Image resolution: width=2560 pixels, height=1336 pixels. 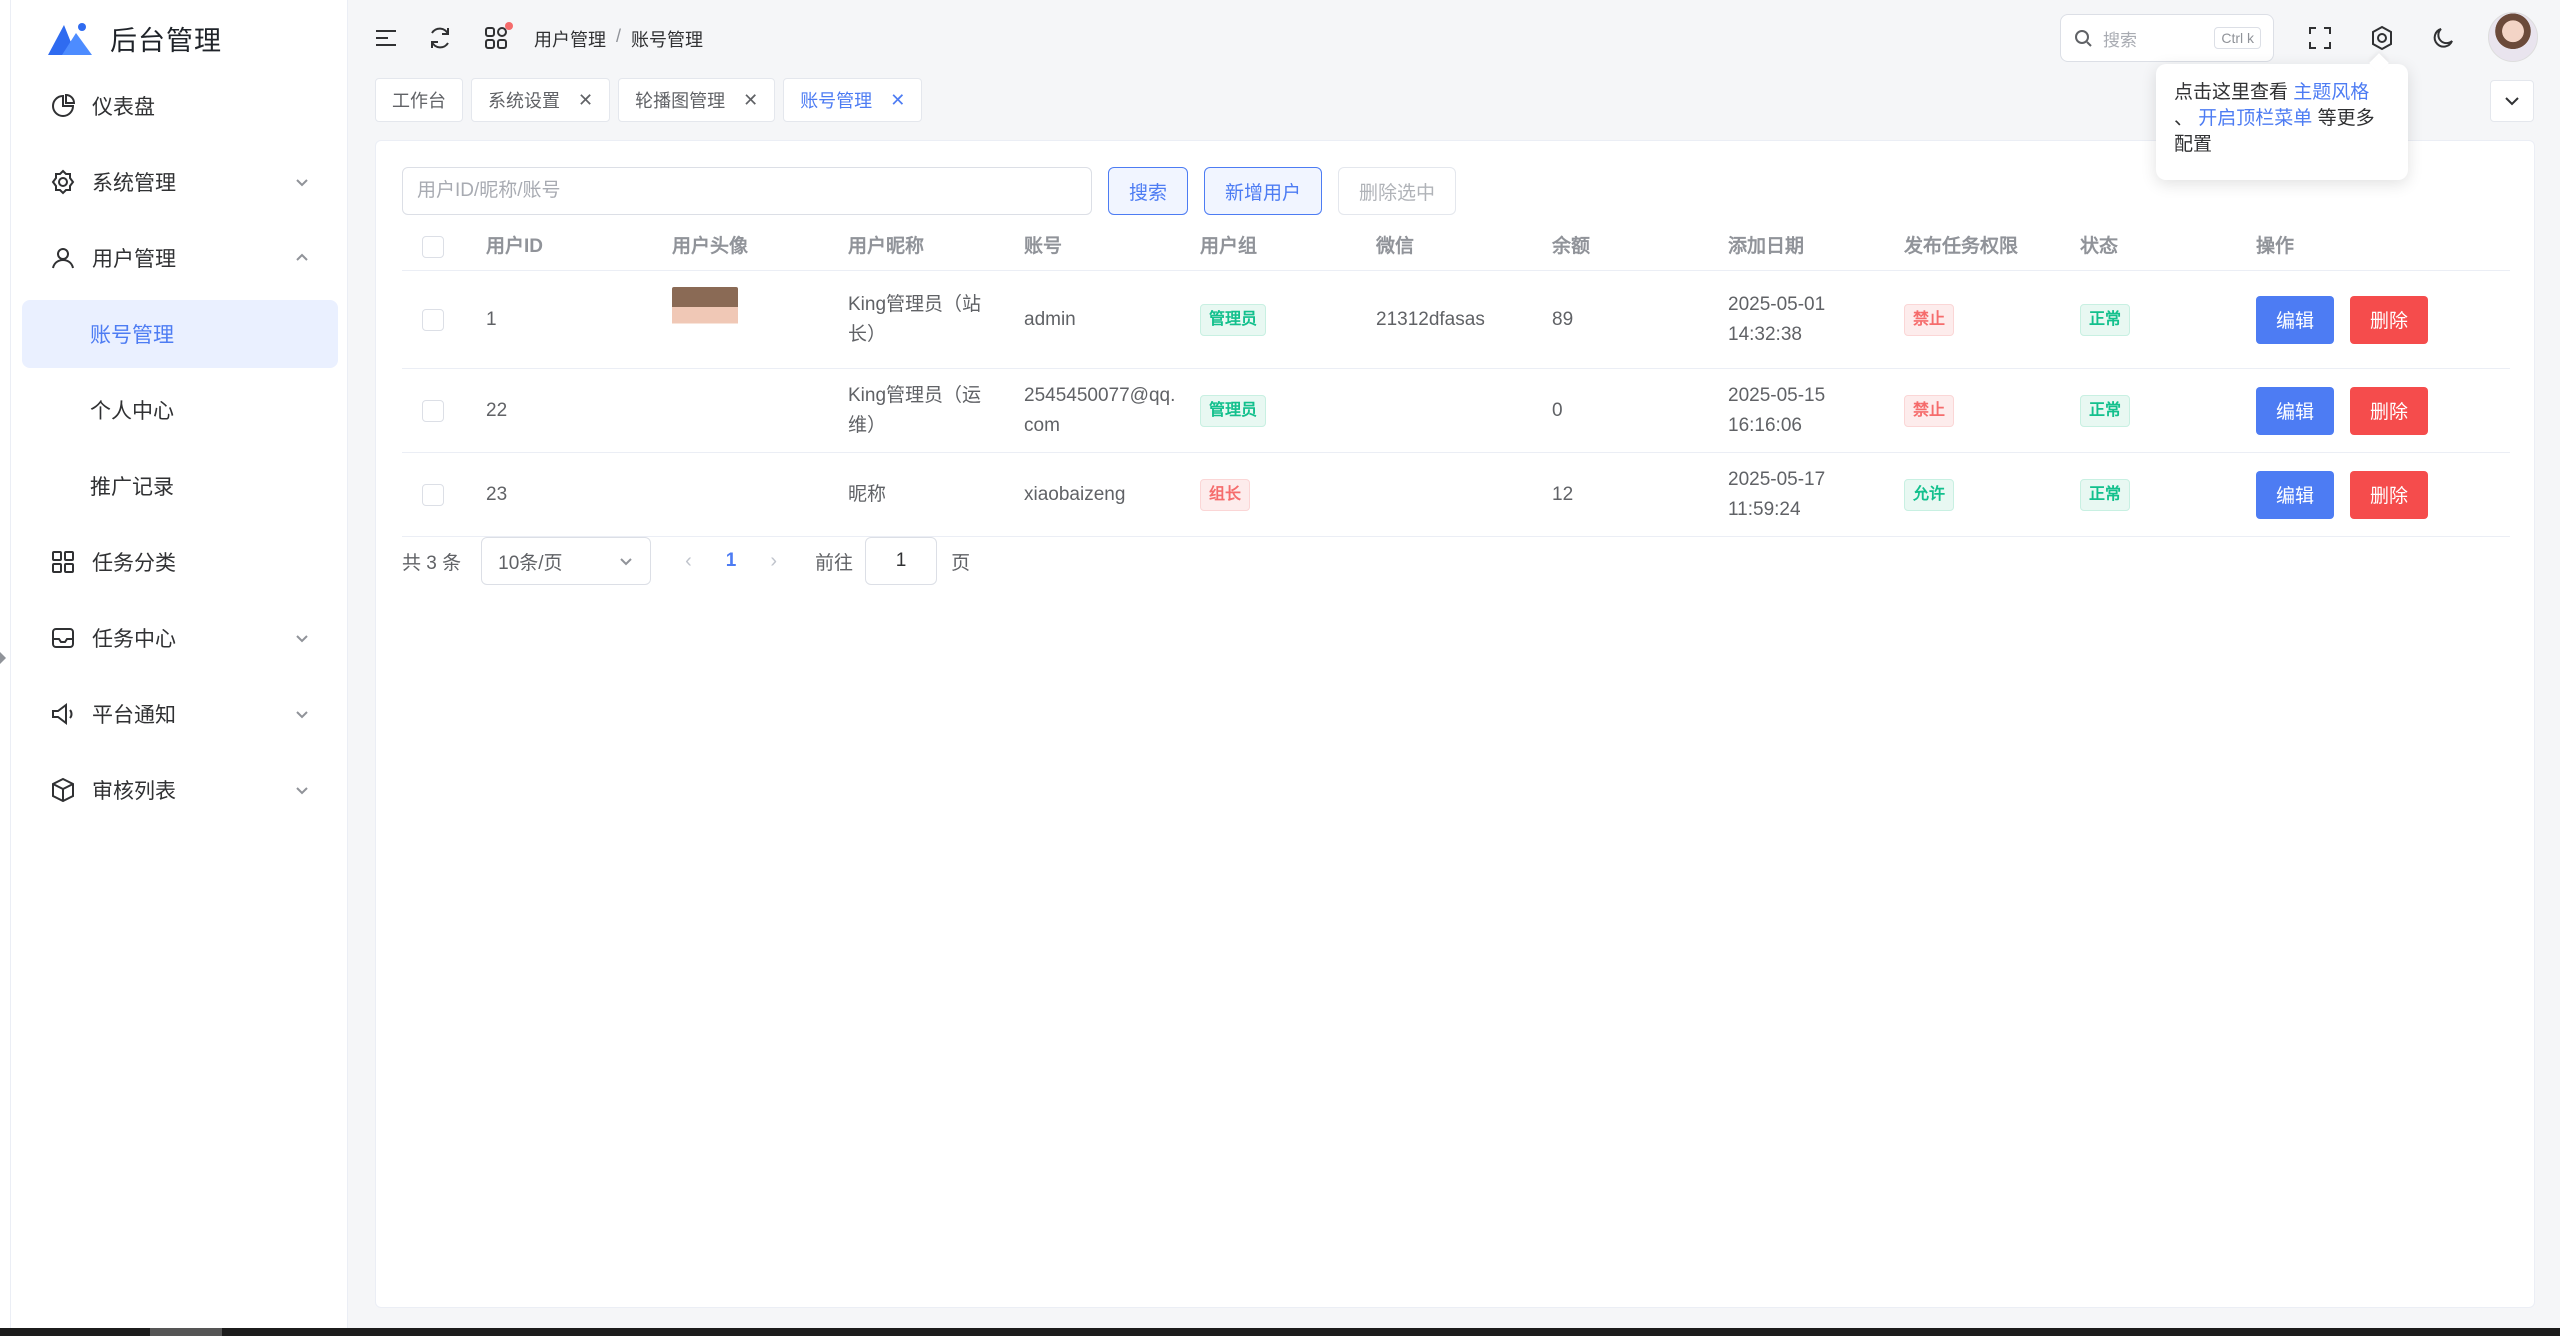 What do you see at coordinates (697, 100) in the screenshot?
I see `tab-carousel: 轮播图管理 ✕` at bounding box center [697, 100].